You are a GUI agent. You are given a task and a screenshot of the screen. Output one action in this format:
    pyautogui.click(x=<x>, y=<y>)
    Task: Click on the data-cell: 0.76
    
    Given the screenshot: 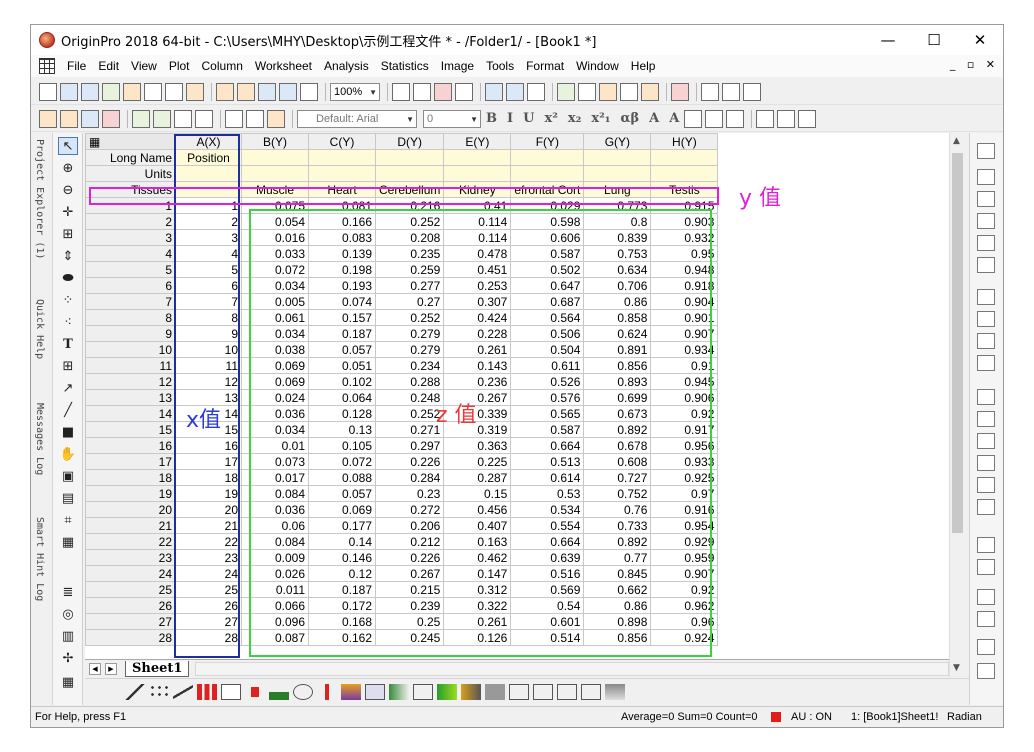 What is the action you would take?
    pyautogui.click(x=617, y=509)
    